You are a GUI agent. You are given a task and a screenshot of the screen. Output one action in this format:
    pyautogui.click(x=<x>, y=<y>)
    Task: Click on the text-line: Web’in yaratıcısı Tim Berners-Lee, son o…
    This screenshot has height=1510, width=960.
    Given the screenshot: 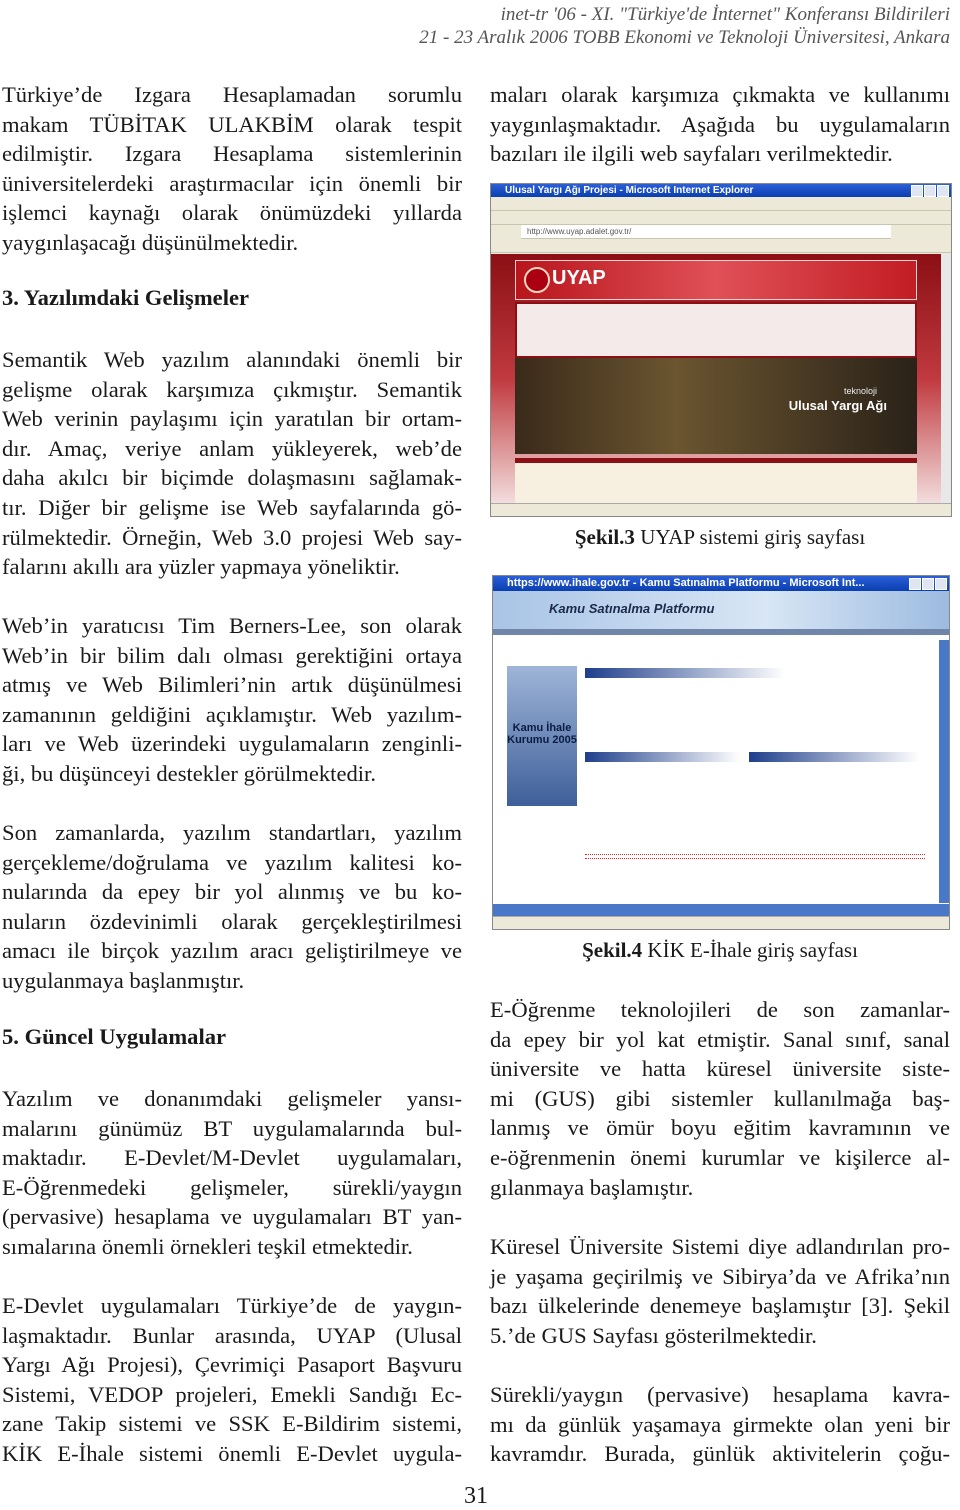 What is the action you would take?
    pyautogui.click(x=232, y=625)
    